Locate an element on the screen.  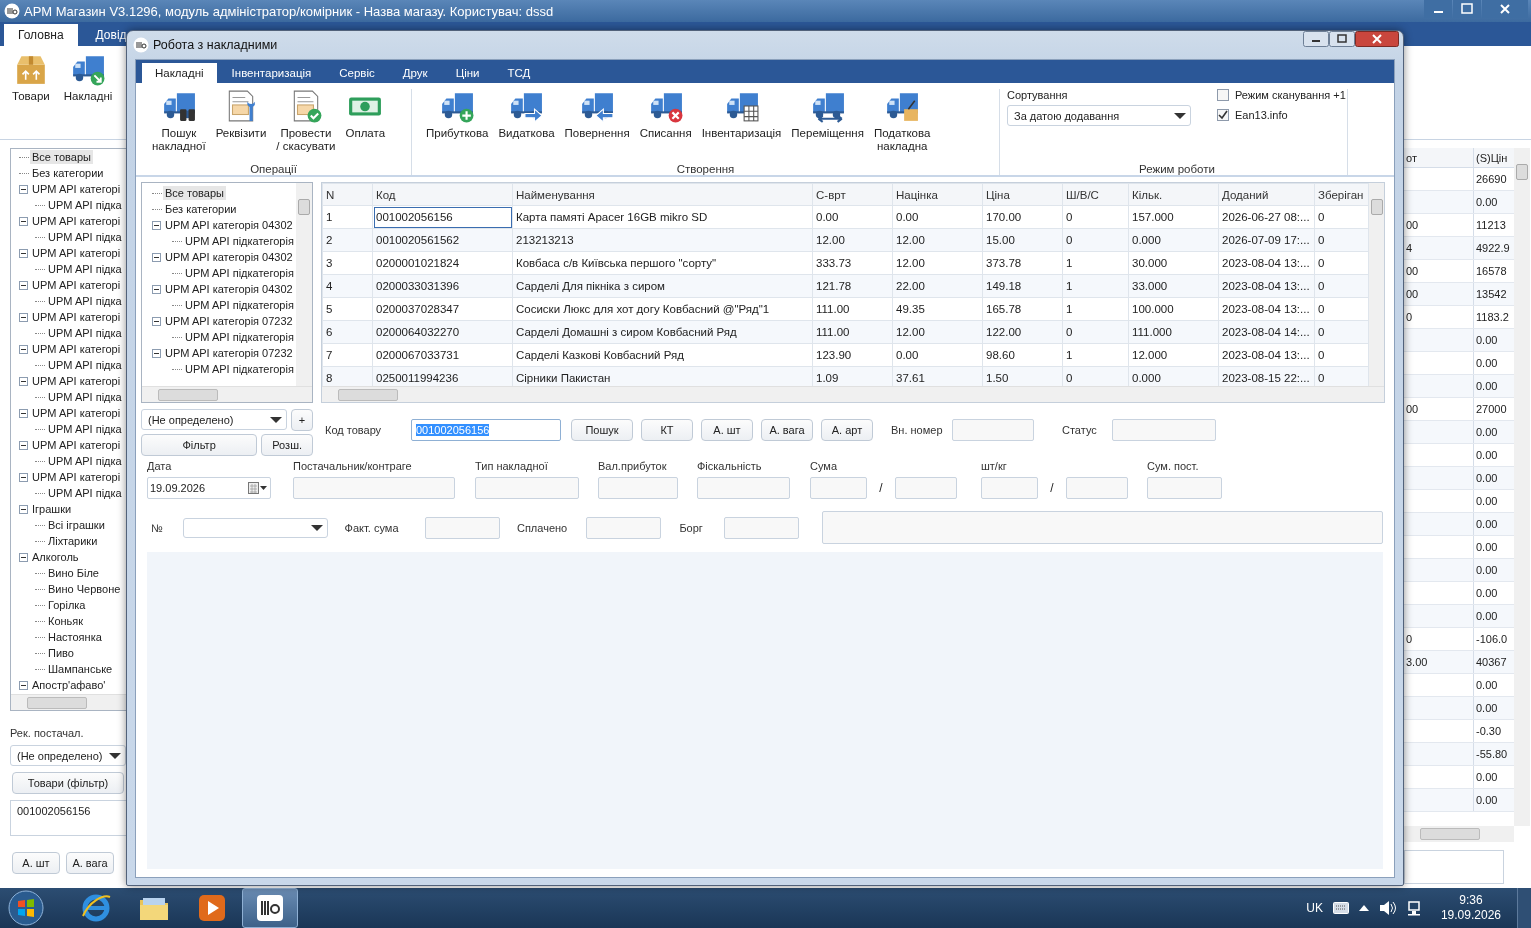
column-header: Ш/В/С is located at coordinates (1095, 194).